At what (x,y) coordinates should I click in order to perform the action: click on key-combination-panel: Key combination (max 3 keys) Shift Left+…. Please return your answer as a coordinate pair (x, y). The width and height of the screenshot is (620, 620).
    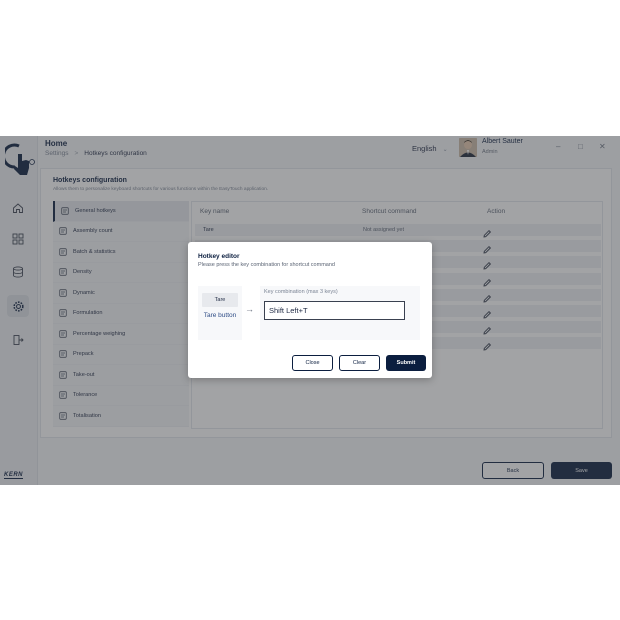
    Looking at the image, I should click on (340, 313).